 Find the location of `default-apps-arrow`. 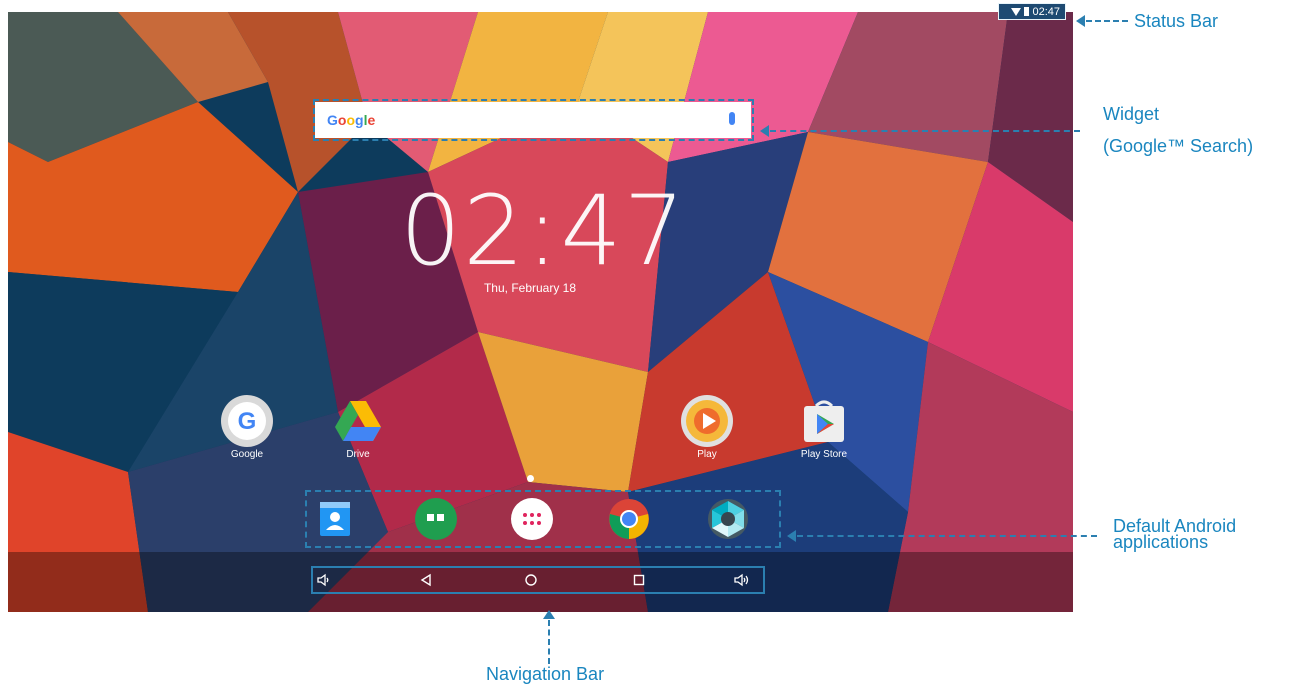

default-apps-arrow is located at coordinates (791, 536).